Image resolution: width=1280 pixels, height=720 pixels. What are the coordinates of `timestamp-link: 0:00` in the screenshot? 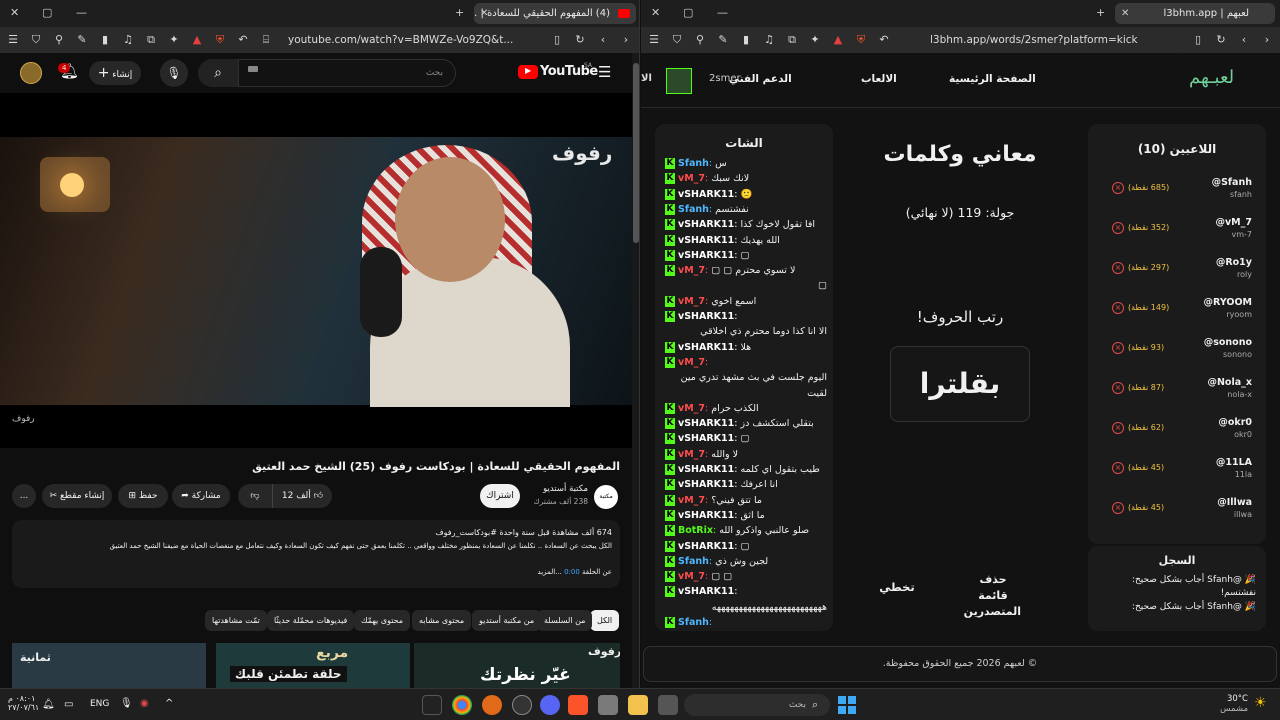 It's located at (572, 572).